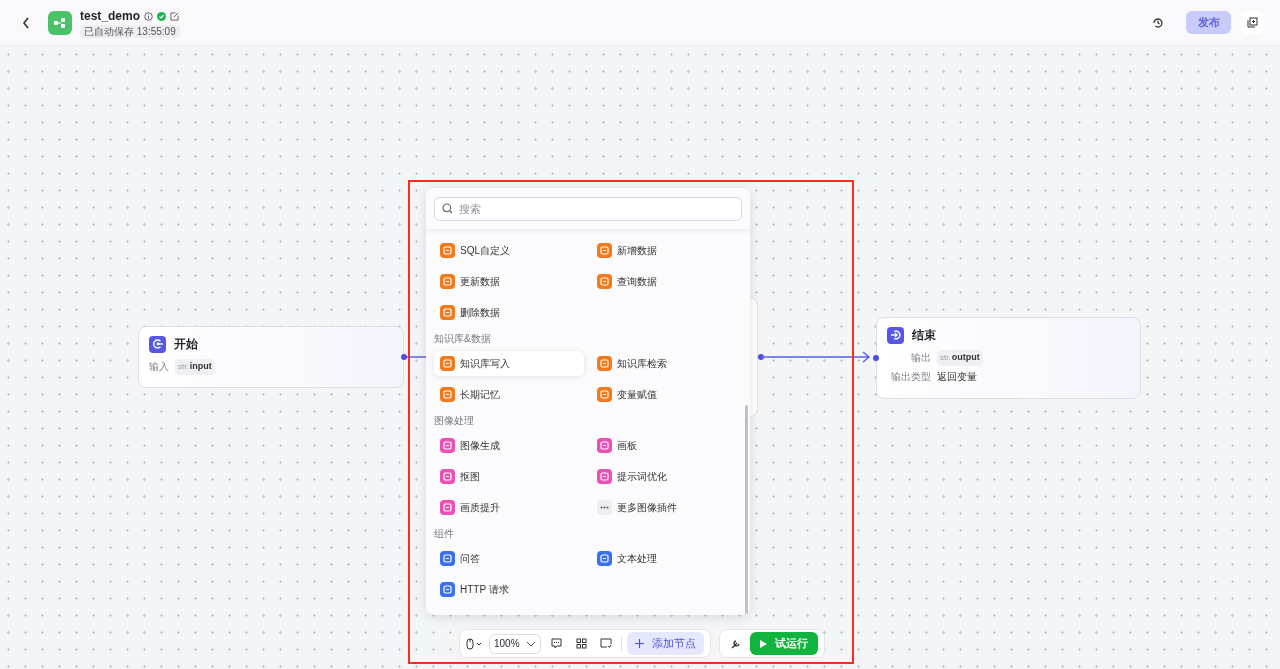 This screenshot has height=669, width=1280. Describe the element at coordinates (639, 643) in the screenshot. I see `plus-icon` at that location.